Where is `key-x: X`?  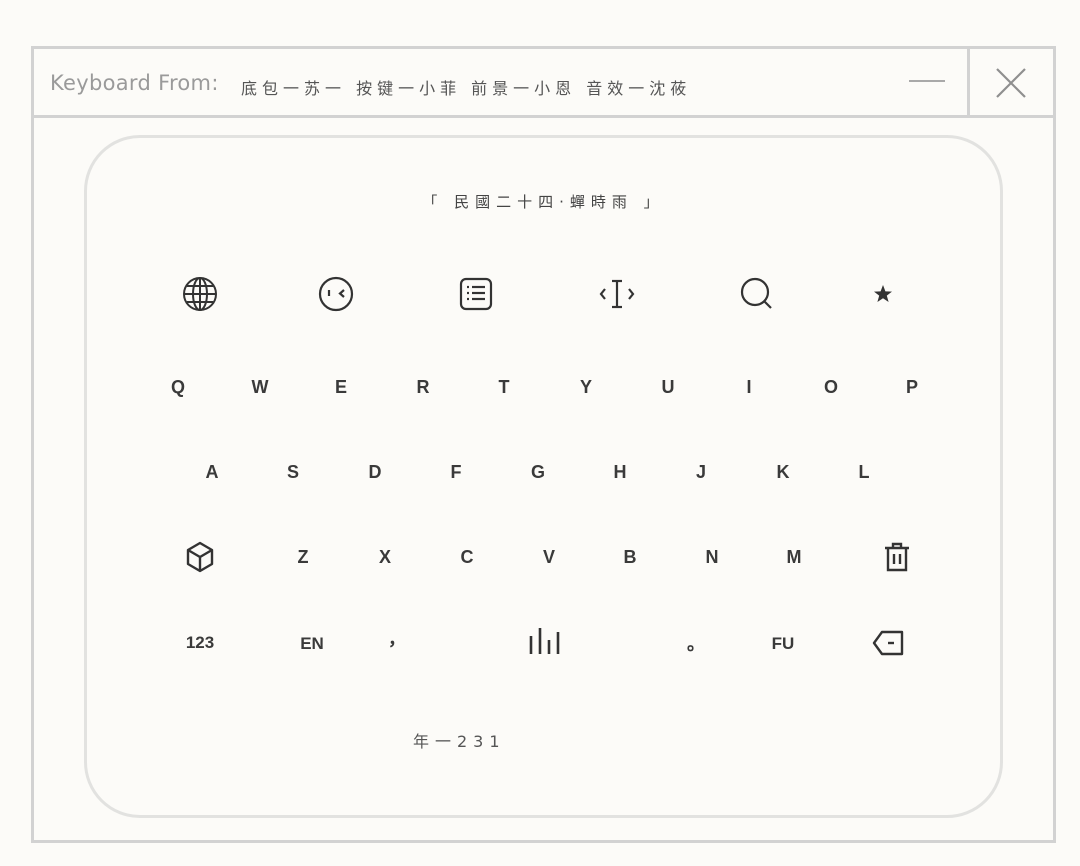 key-x: X is located at coordinates (385, 557).